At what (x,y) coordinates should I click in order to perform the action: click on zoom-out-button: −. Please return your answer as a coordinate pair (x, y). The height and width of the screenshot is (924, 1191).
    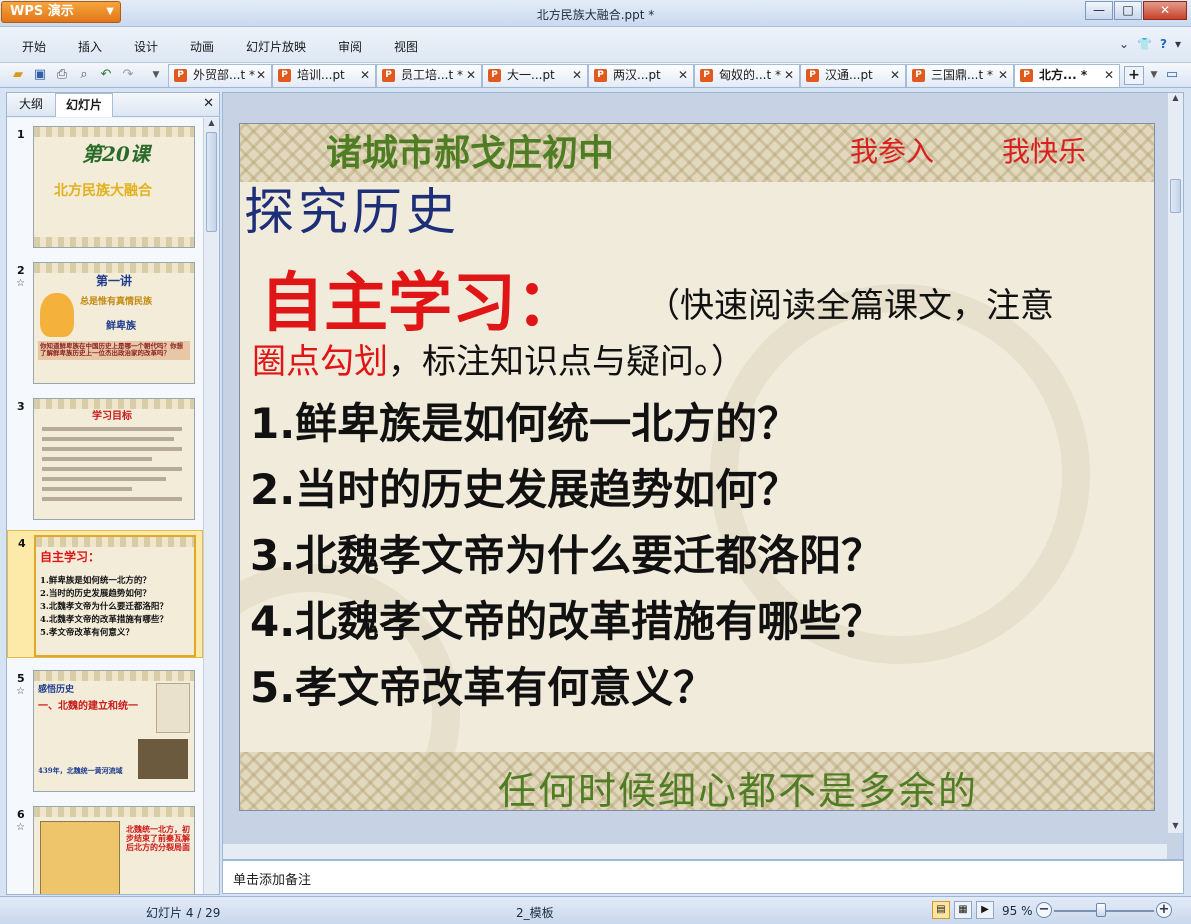
    Looking at the image, I should click on (1044, 910).